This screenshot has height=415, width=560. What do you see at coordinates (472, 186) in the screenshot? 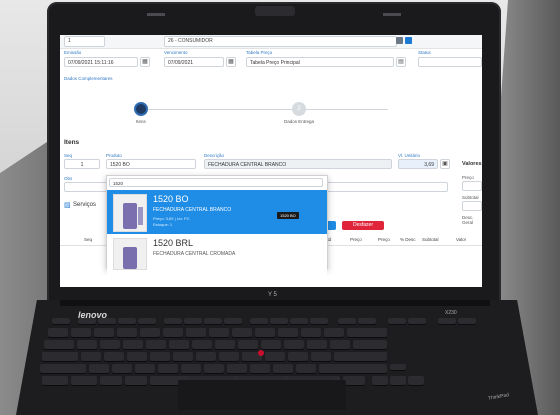
I see `right-preco-field` at bounding box center [472, 186].